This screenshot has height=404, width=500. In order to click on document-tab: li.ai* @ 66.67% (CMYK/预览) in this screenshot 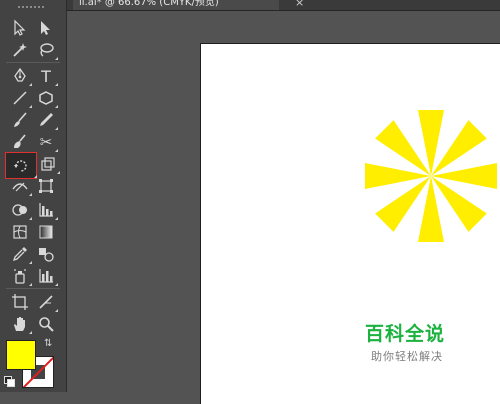, I will do `click(176, 5)`.